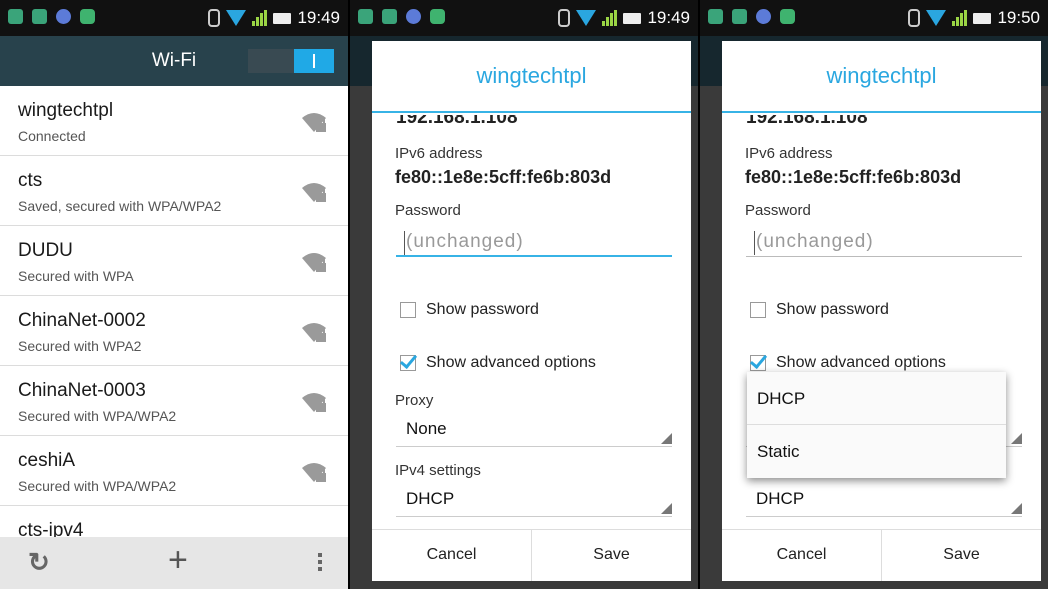  What do you see at coordinates (30, 180) in the screenshot?
I see `network-name: cts` at bounding box center [30, 180].